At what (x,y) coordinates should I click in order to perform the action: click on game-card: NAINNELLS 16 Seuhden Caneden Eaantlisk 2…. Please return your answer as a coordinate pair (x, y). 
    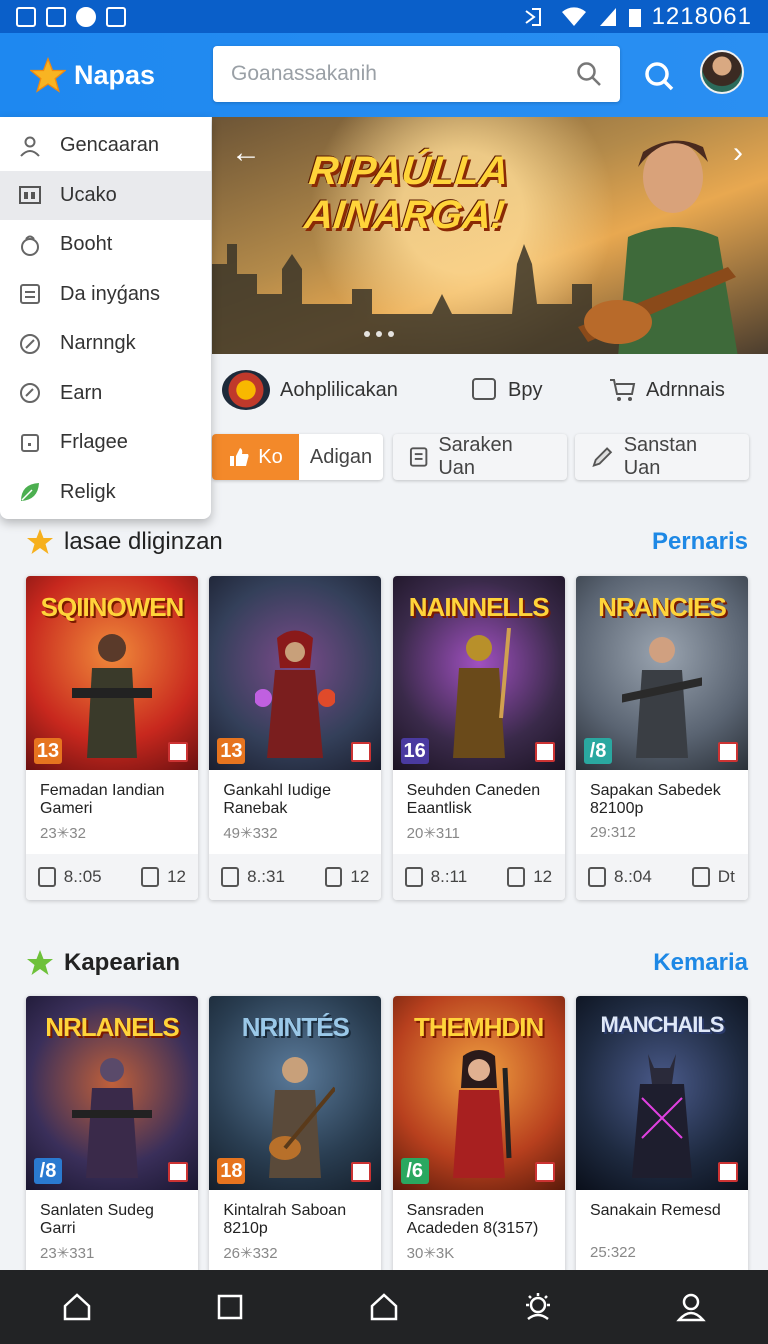
    Looking at the image, I should click on (478, 738).